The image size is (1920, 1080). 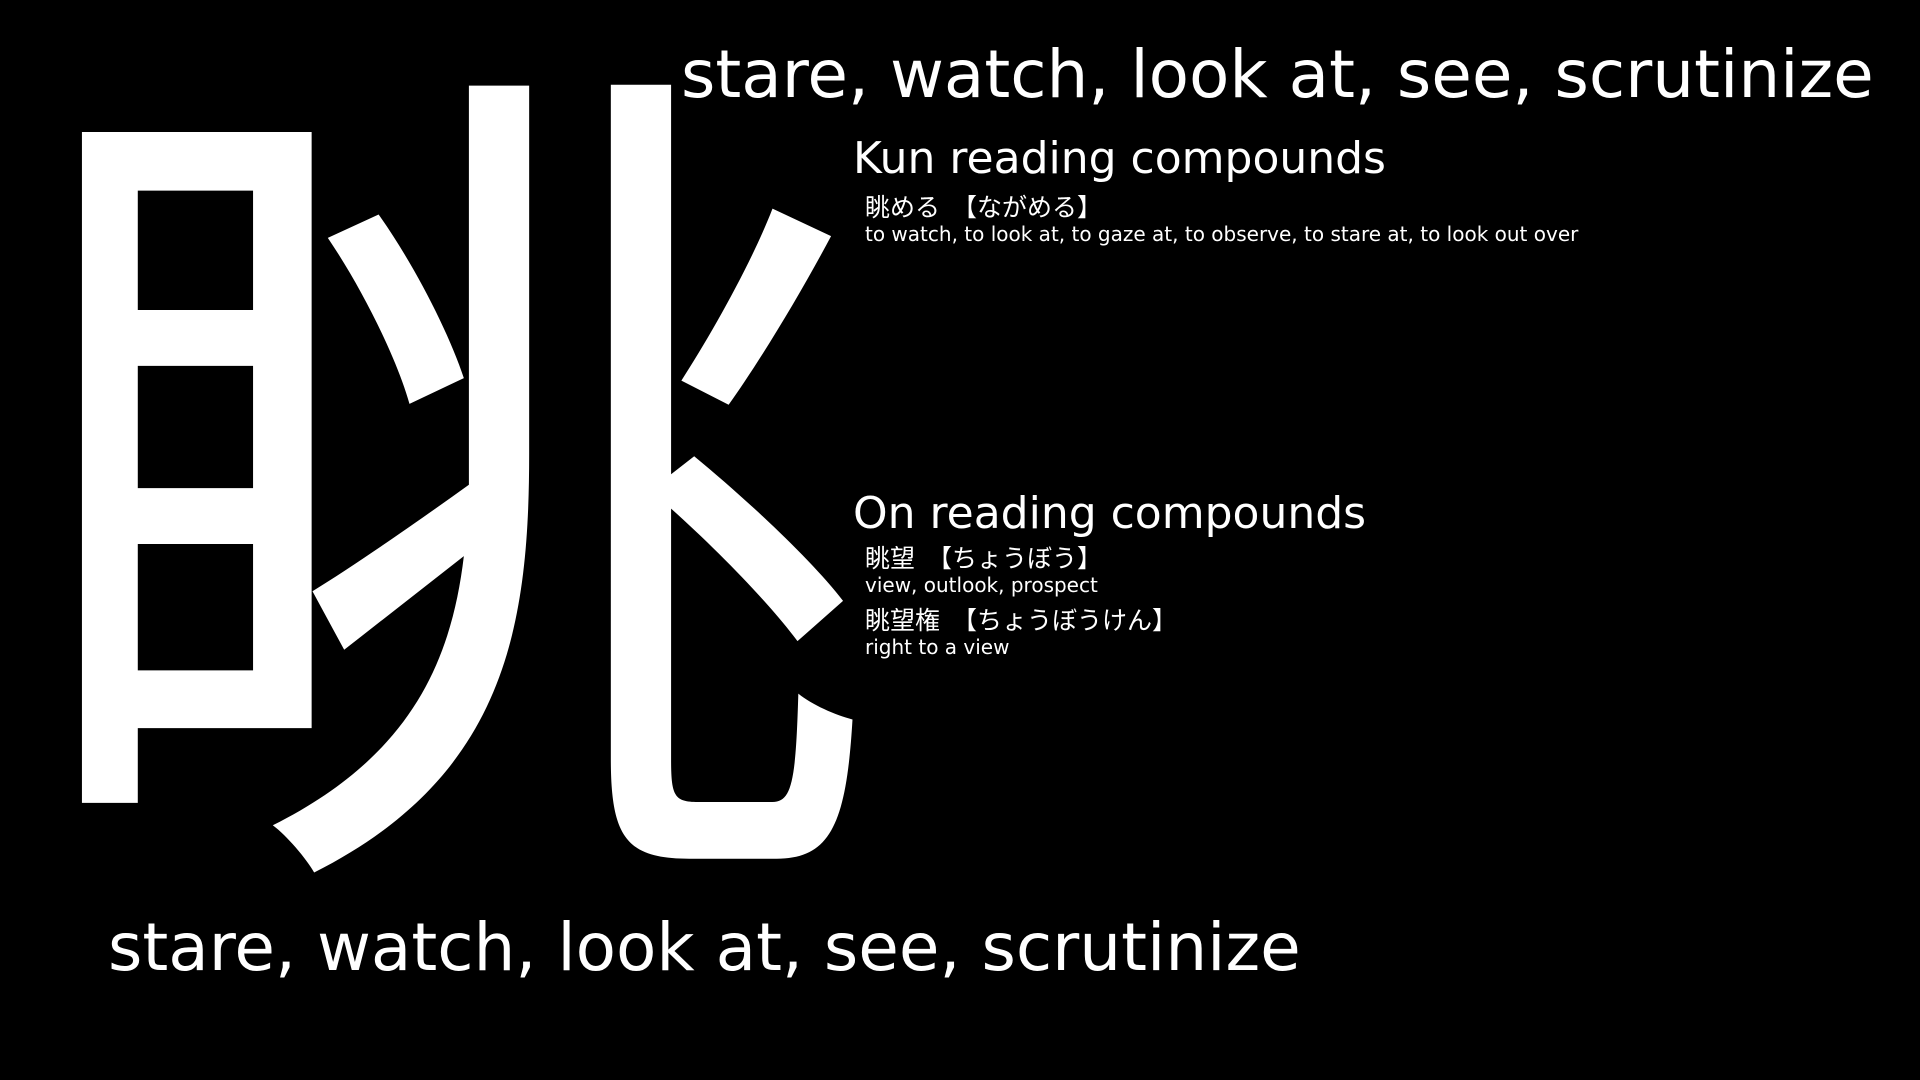 What do you see at coordinates (903, 620) in the screenshot?
I see `compound-word: 眺望権` at bounding box center [903, 620].